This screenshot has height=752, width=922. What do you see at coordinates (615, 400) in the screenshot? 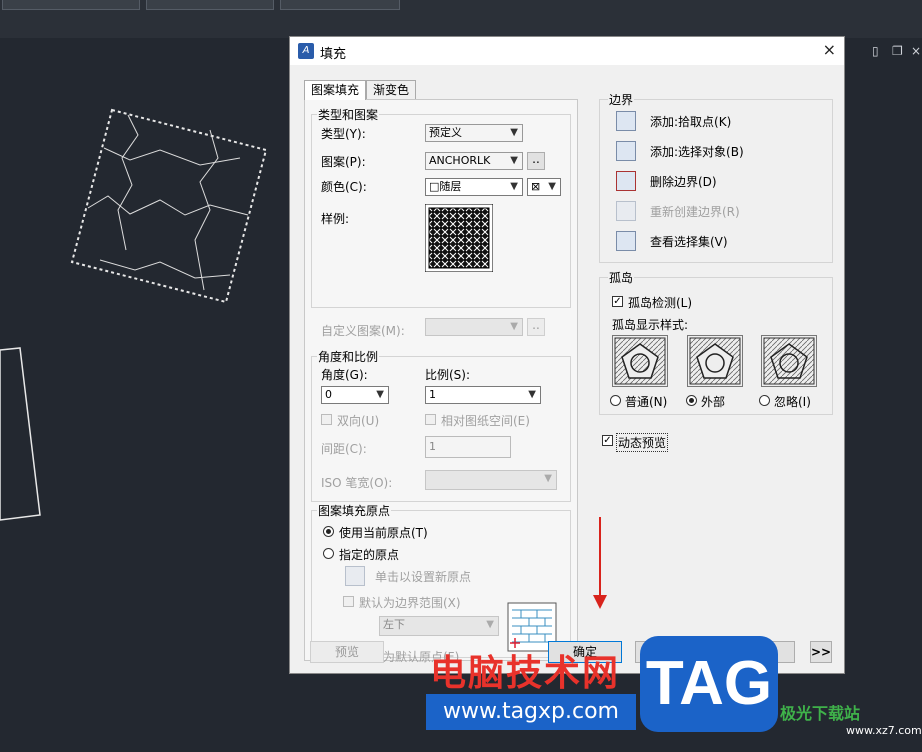
I see `island-normal-radio` at bounding box center [615, 400].